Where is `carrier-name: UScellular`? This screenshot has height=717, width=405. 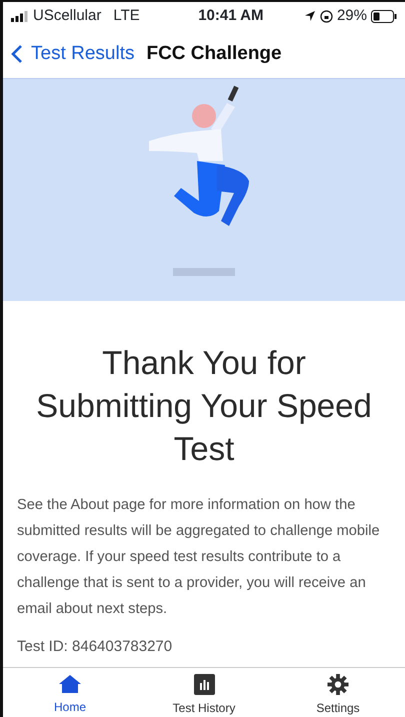 carrier-name: UScellular is located at coordinates (67, 16).